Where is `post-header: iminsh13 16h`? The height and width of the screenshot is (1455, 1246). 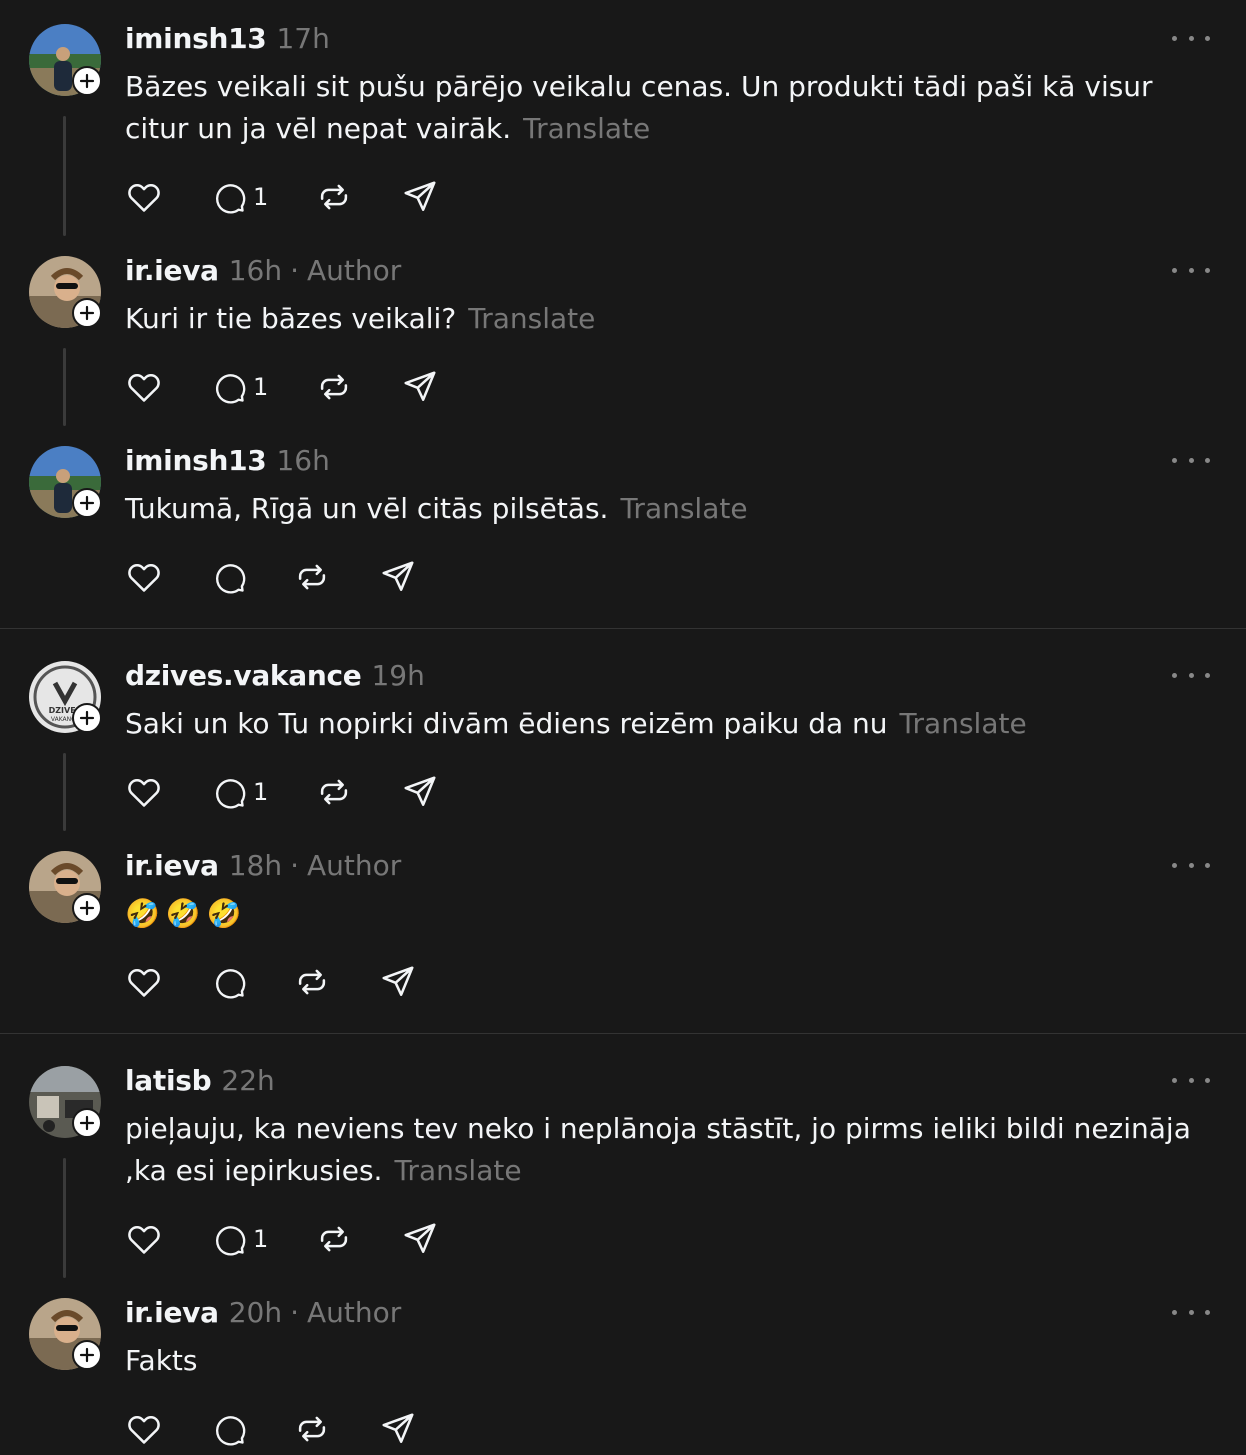 post-header: iminsh13 16h is located at coordinates (227, 461).